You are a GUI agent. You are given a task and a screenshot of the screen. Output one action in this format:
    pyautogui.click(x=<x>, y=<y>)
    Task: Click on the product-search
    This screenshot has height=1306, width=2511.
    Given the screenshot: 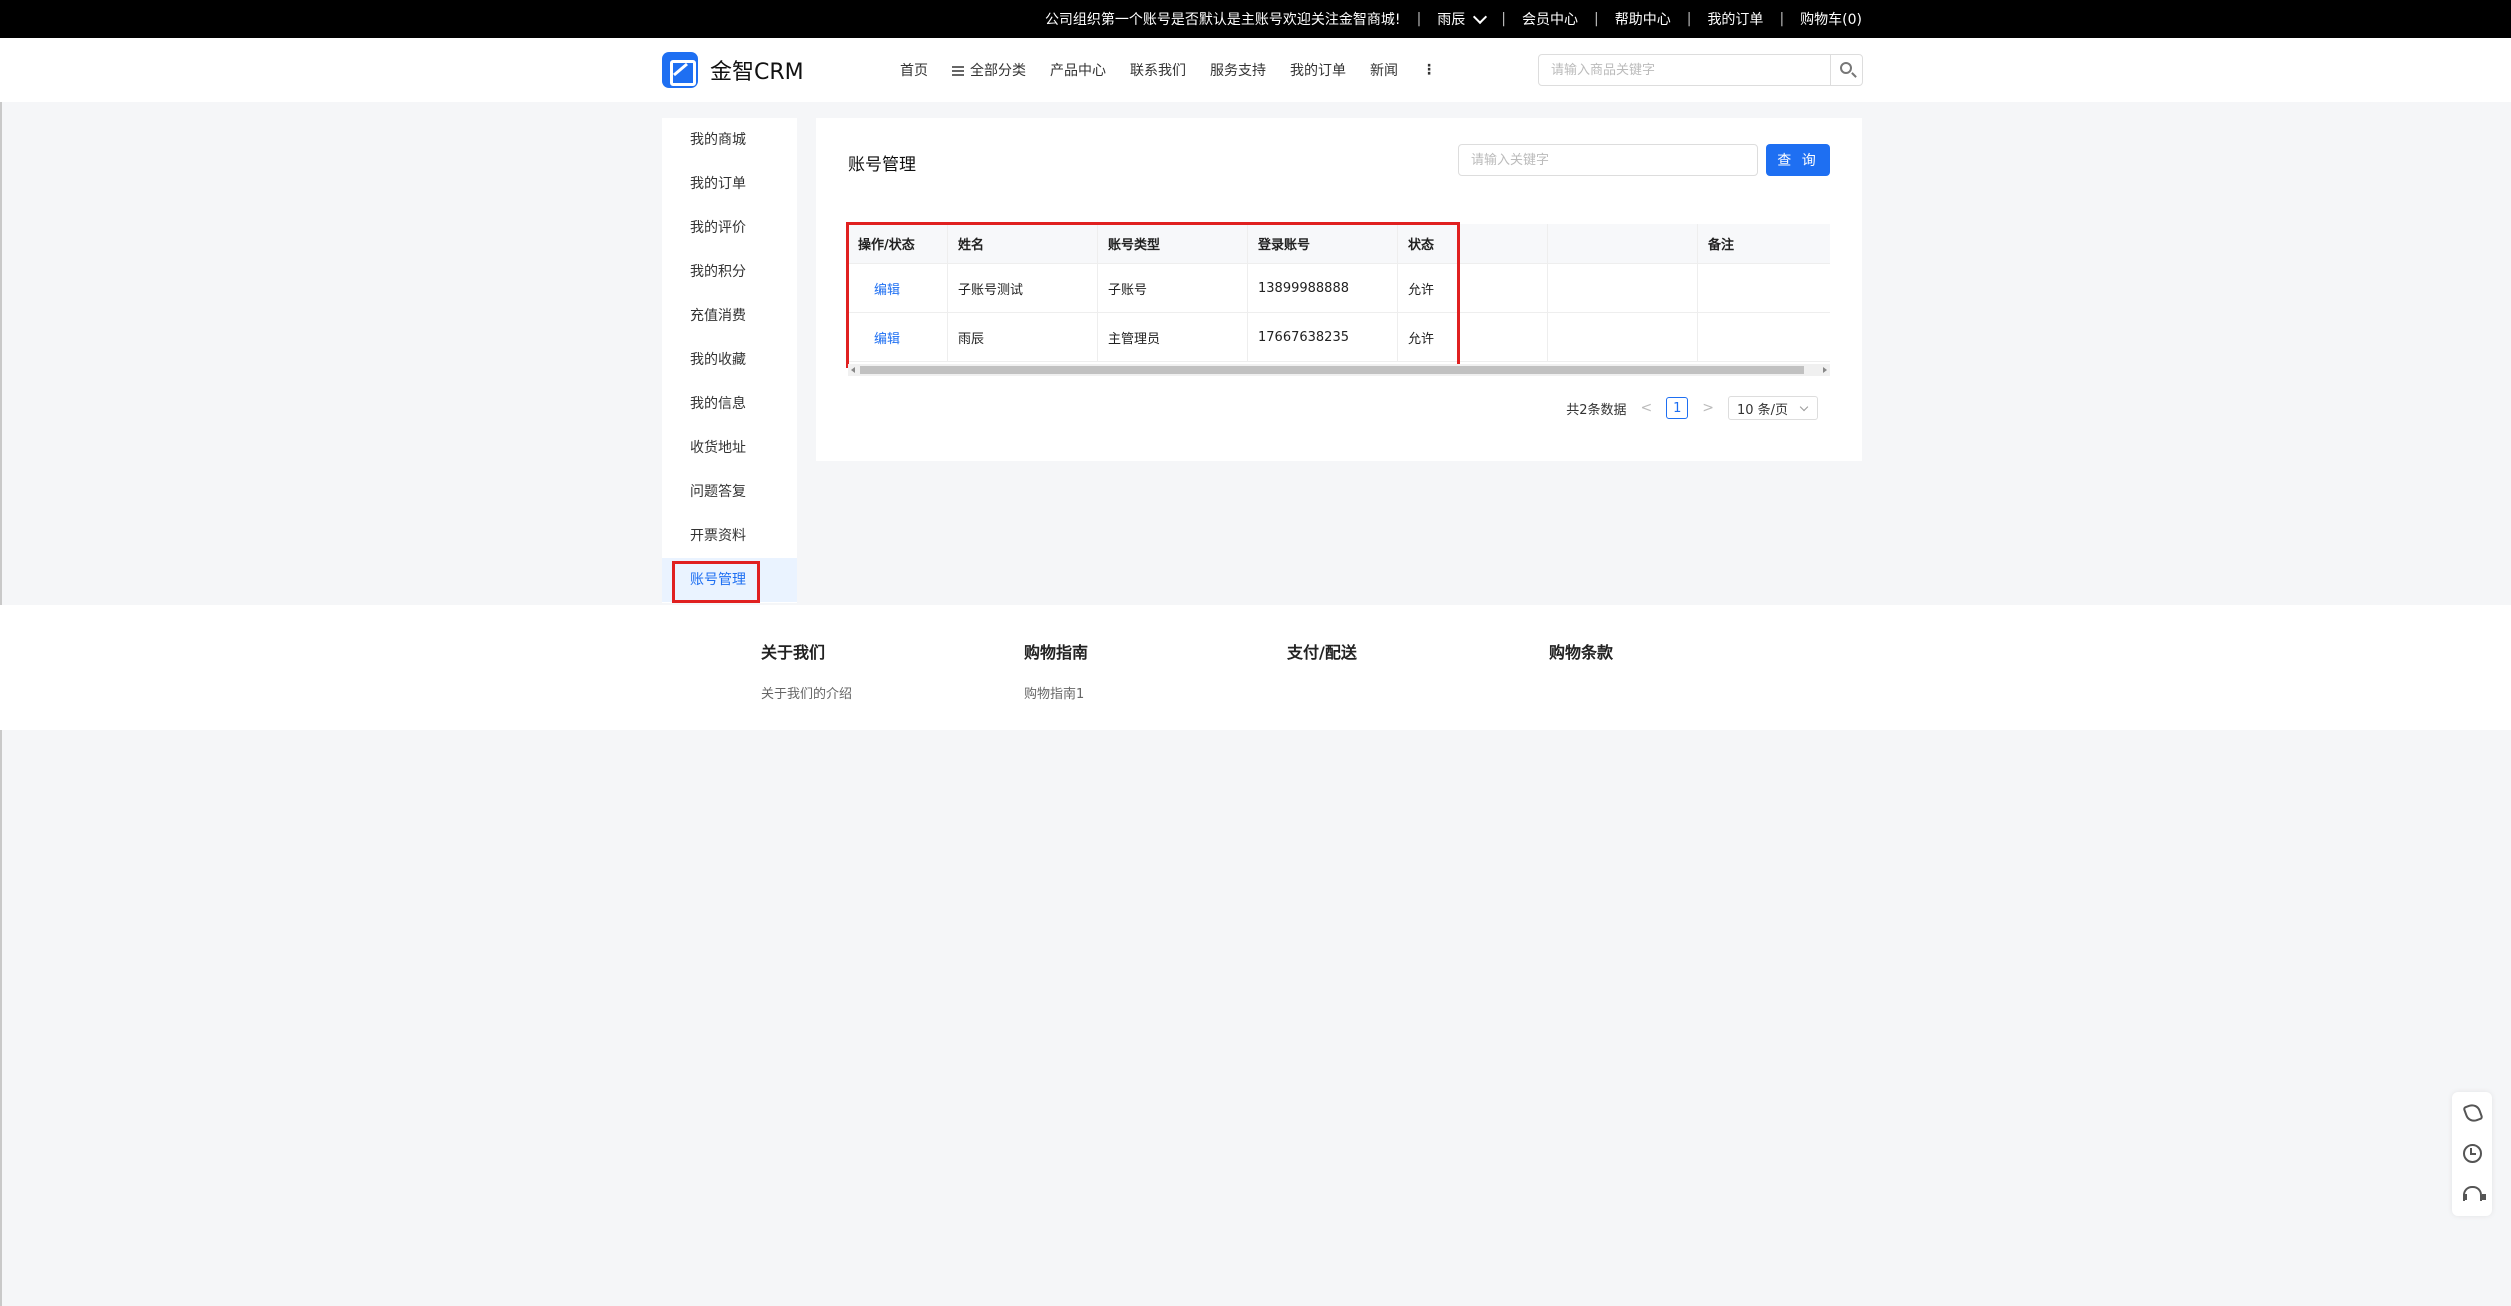 What is the action you would take?
    pyautogui.click(x=1700, y=70)
    